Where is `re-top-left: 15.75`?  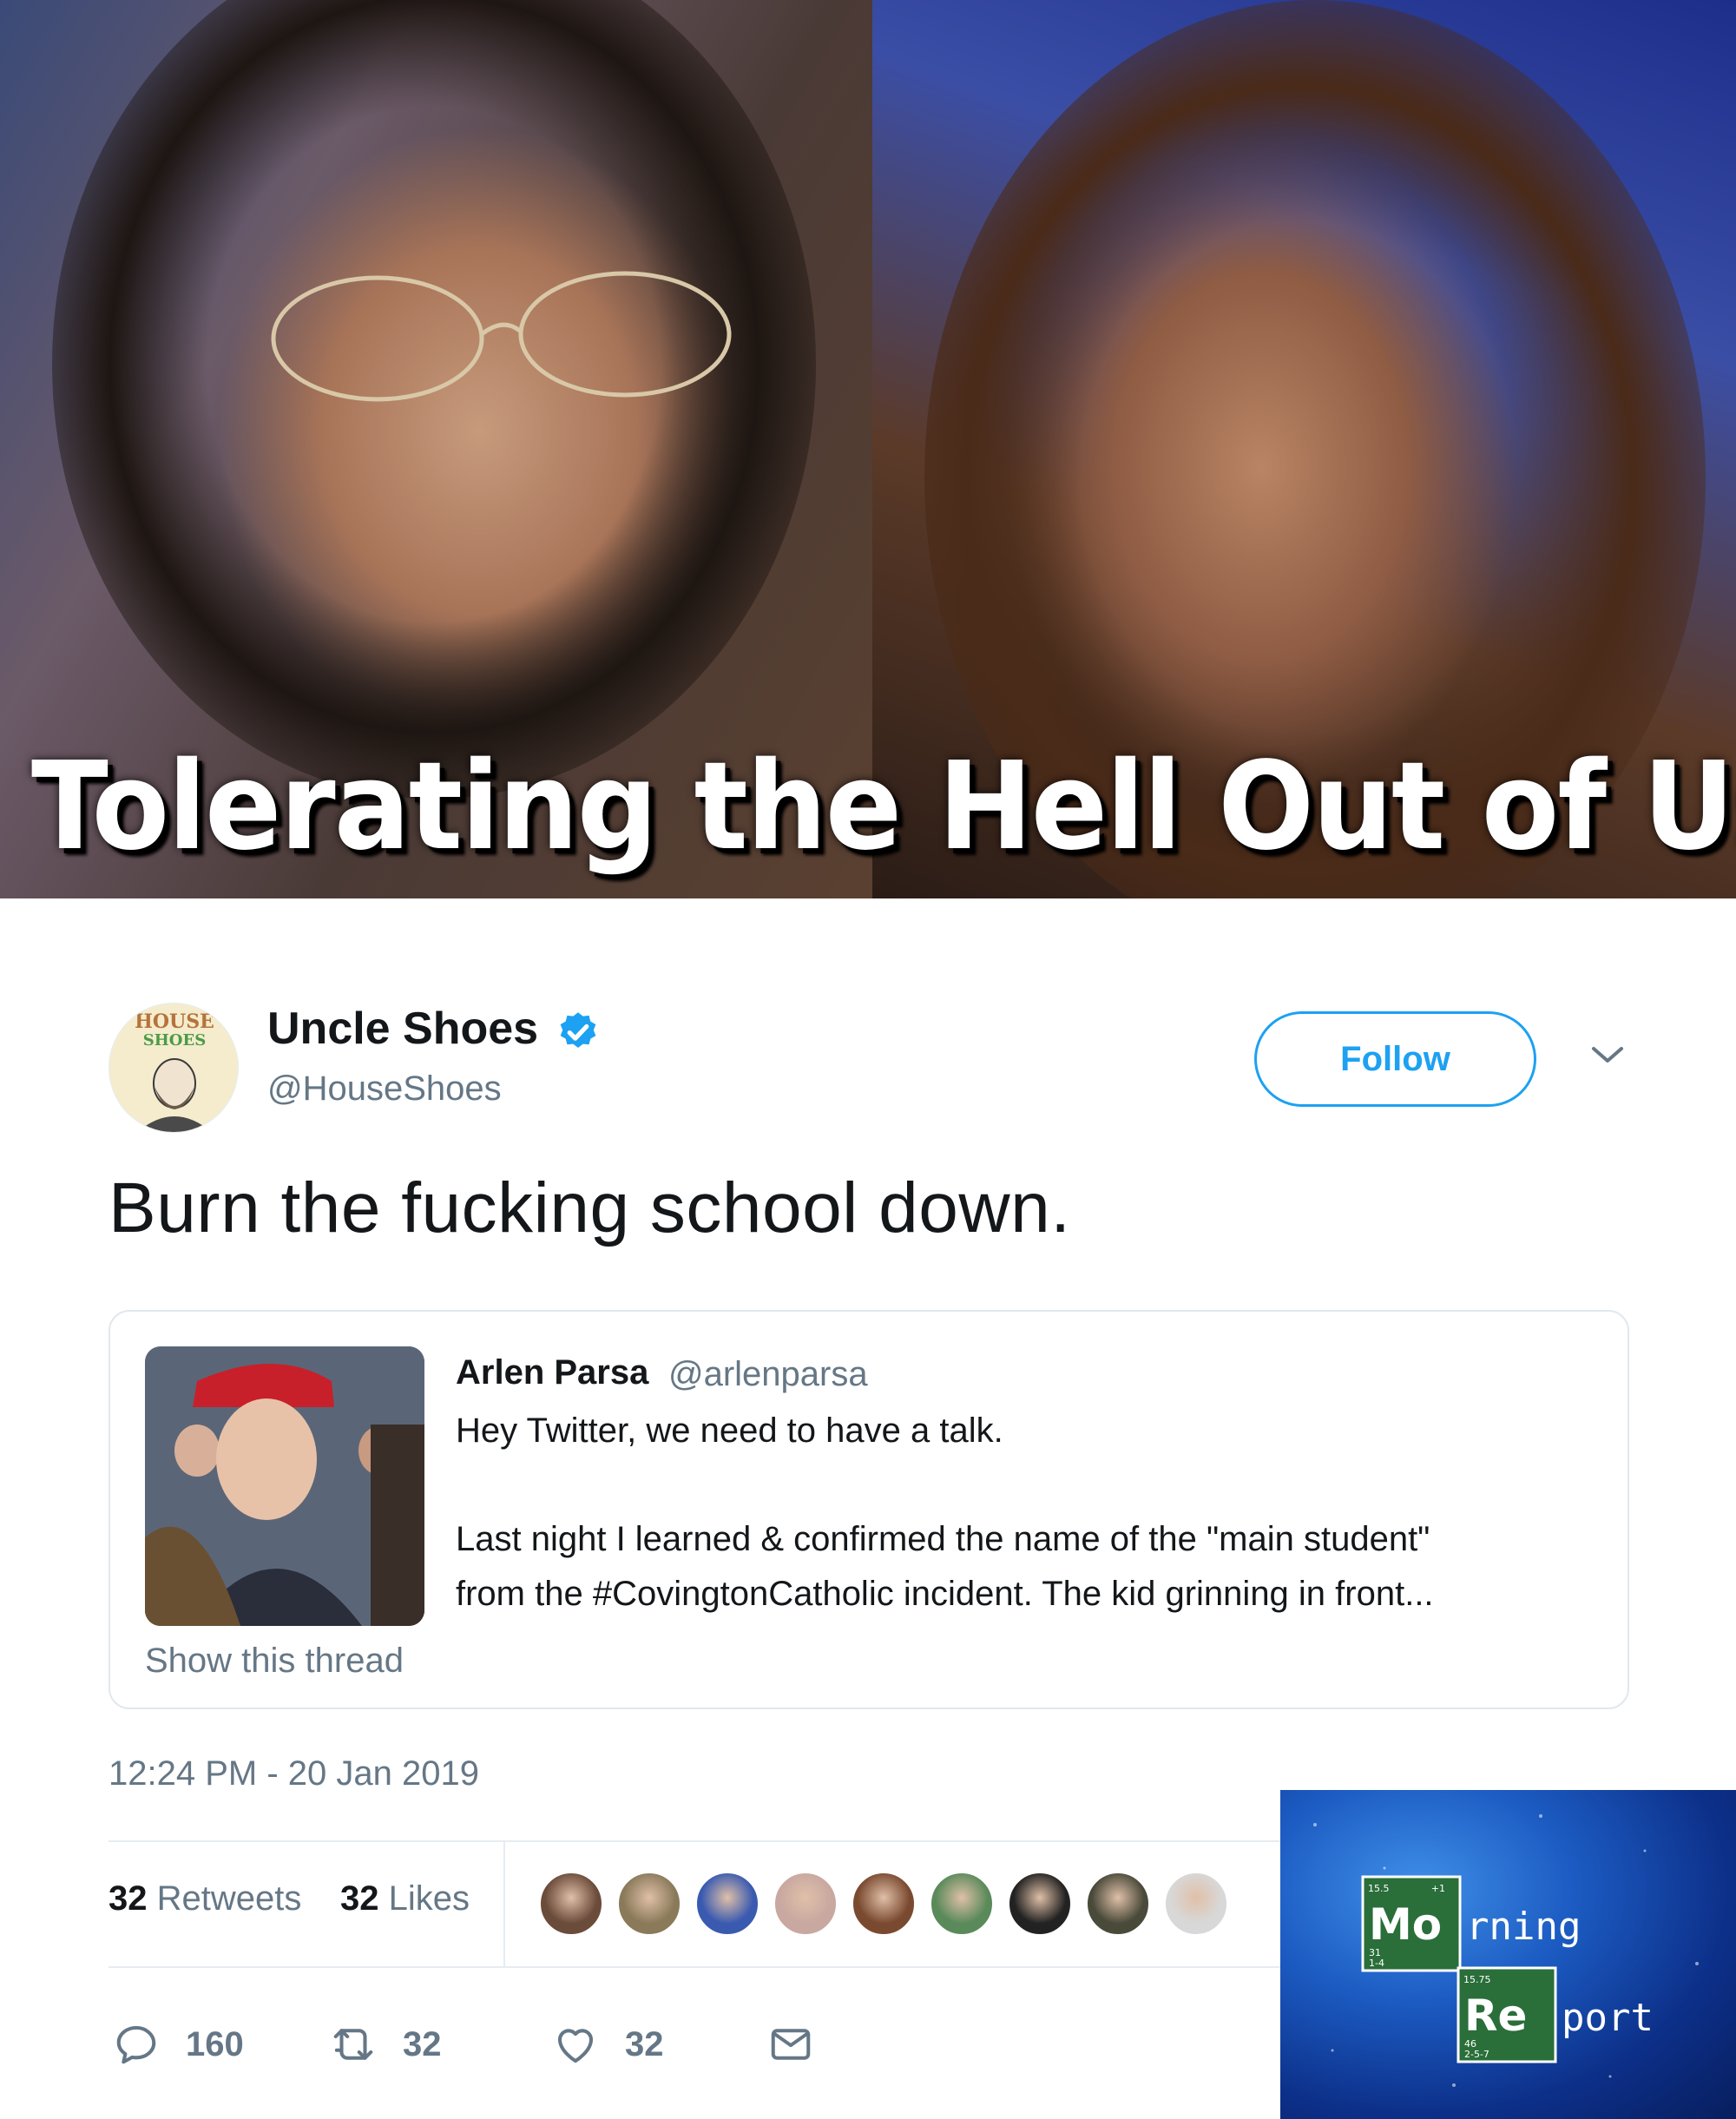 re-top-left: 15.75 is located at coordinates (1477, 1979).